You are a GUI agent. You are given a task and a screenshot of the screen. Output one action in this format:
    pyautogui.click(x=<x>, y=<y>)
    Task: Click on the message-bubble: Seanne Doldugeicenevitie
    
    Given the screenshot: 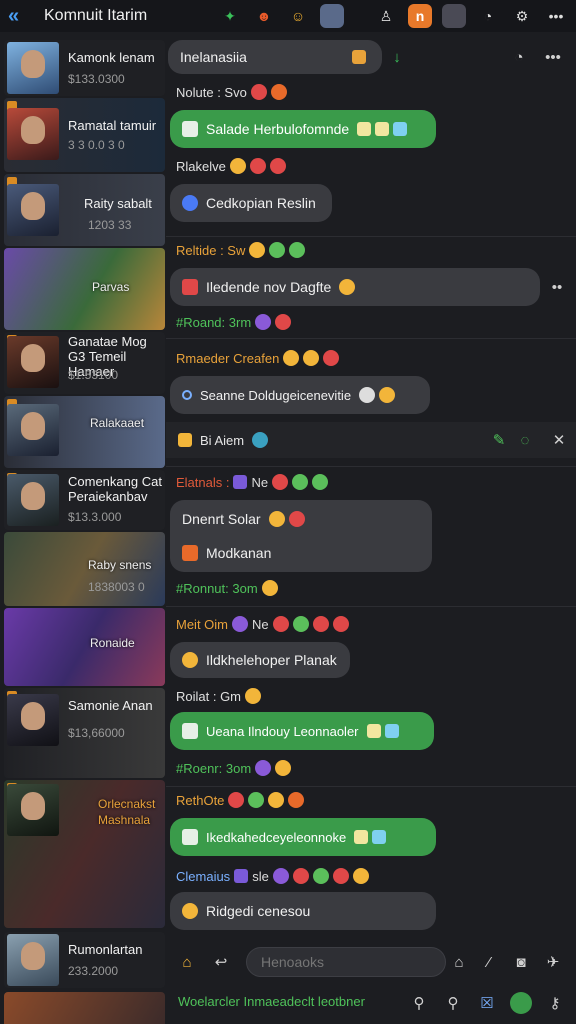 What is the action you would take?
    pyautogui.click(x=300, y=395)
    